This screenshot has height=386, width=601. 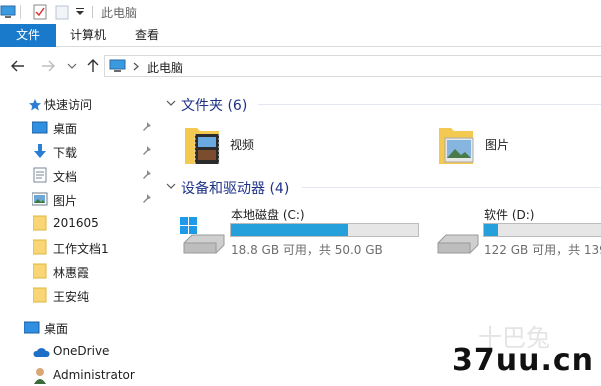 What do you see at coordinates (94, 375) in the screenshot?
I see `sidebar-item-label: Administrator` at bounding box center [94, 375].